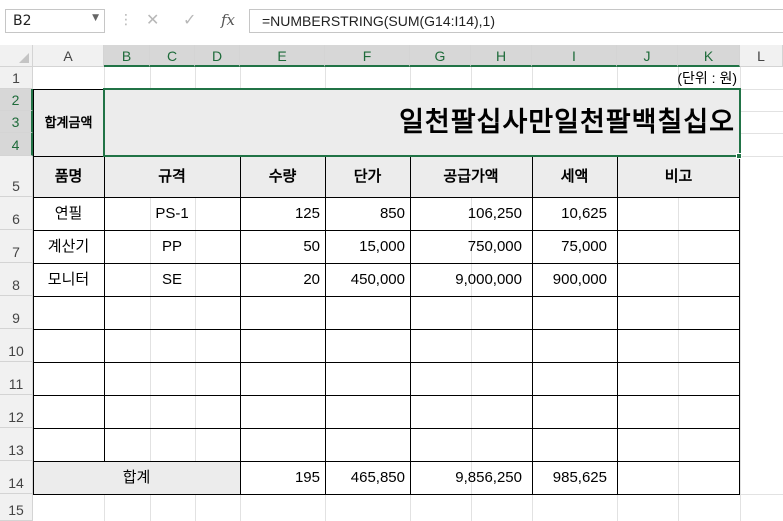 This screenshot has width=783, height=521. I want to click on header-spec: 규격, so click(172, 176).